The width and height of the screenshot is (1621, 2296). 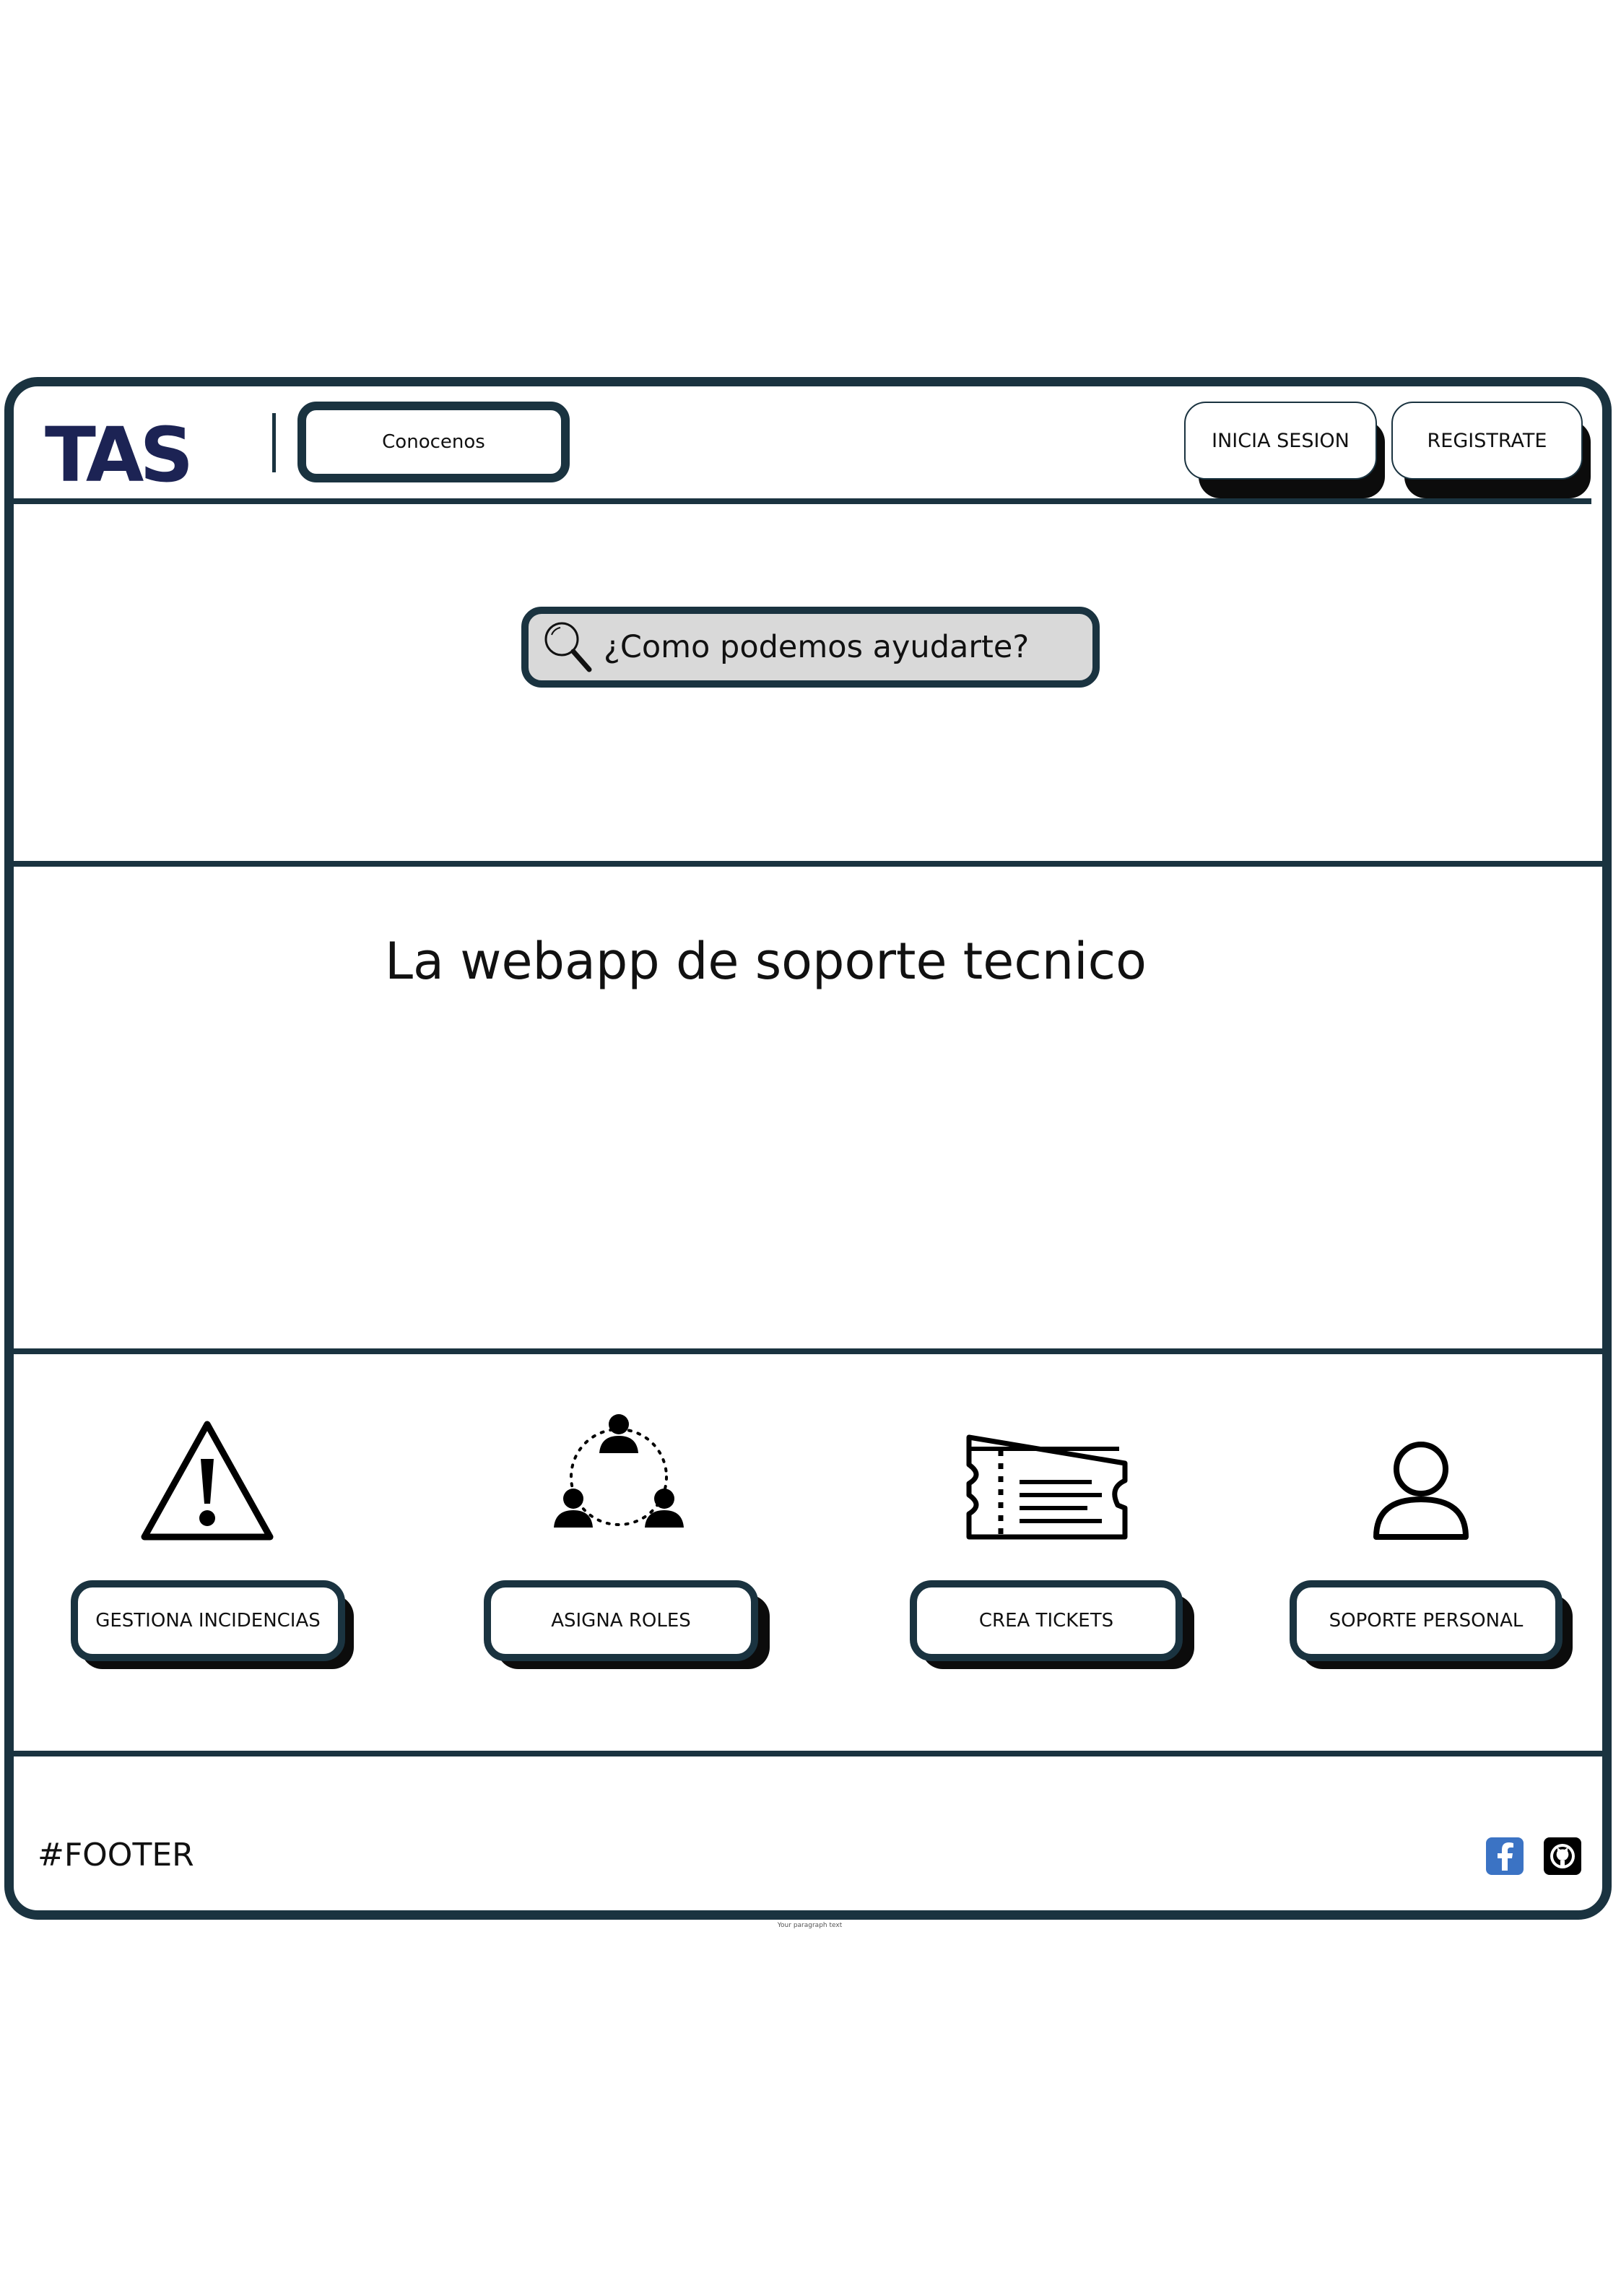 I want to click on github-icon, so click(x=1562, y=1856).